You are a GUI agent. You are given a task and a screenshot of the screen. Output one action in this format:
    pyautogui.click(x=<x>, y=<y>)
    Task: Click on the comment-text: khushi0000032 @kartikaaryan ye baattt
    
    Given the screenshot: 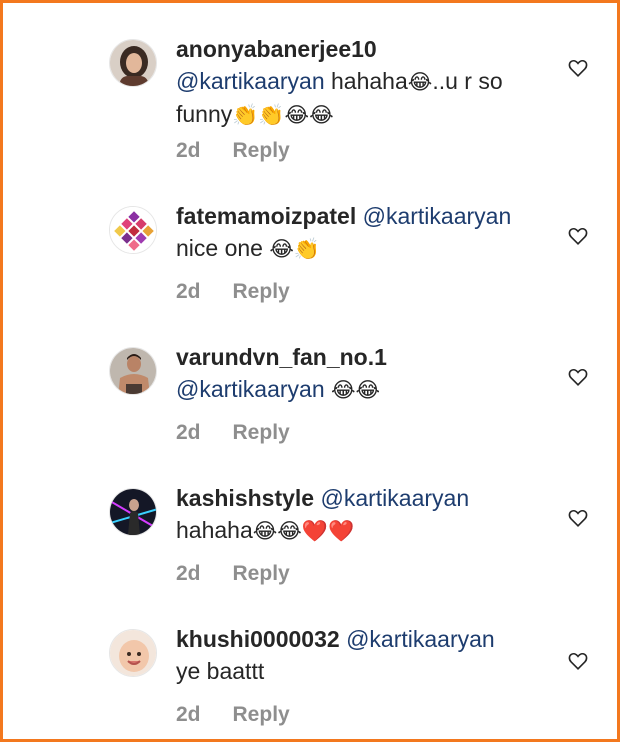 What is the action you would take?
    pyautogui.click(x=366, y=655)
    